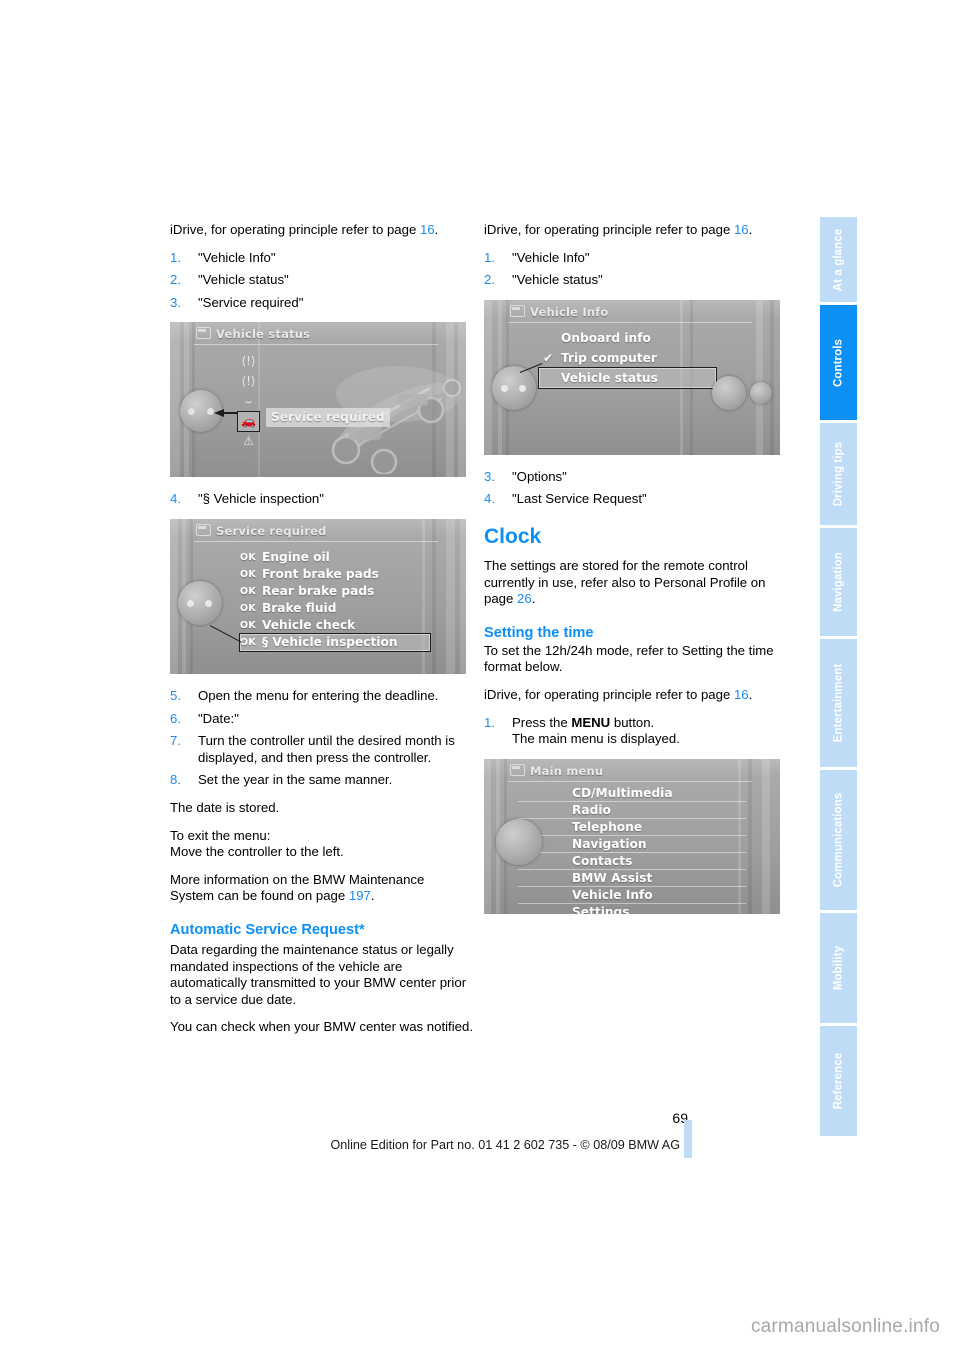  Describe the element at coordinates (579, 499) in the screenshot. I see `step-text: "Last Service Request"` at that location.